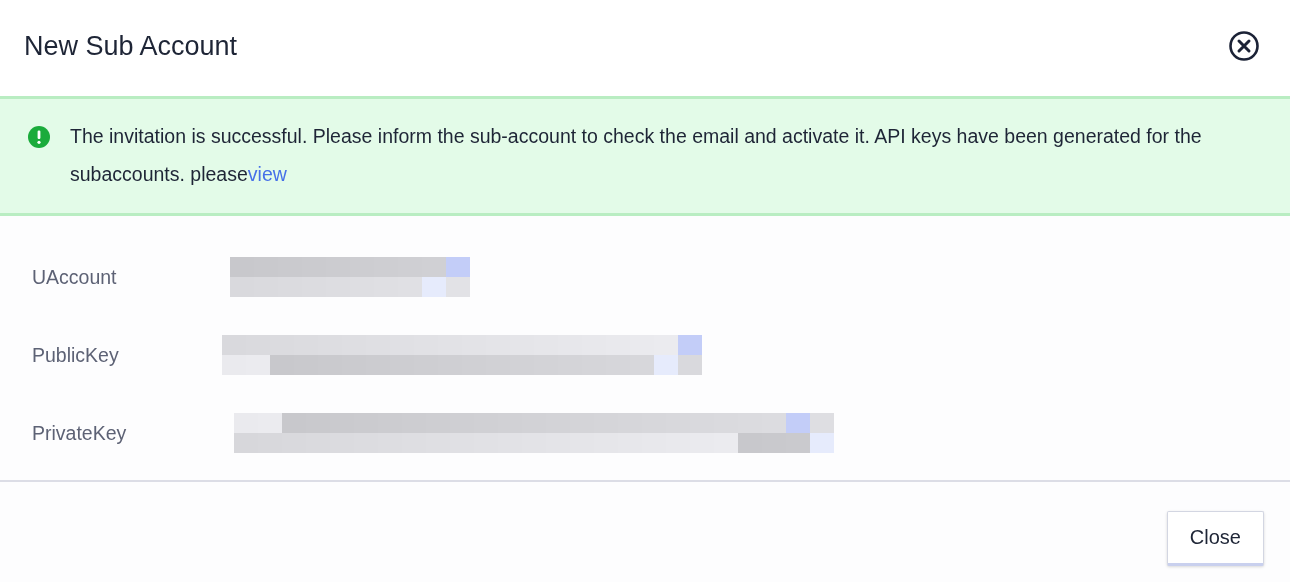 The height and width of the screenshot is (582, 1290). I want to click on field-label: PublicKey, so click(76, 355).